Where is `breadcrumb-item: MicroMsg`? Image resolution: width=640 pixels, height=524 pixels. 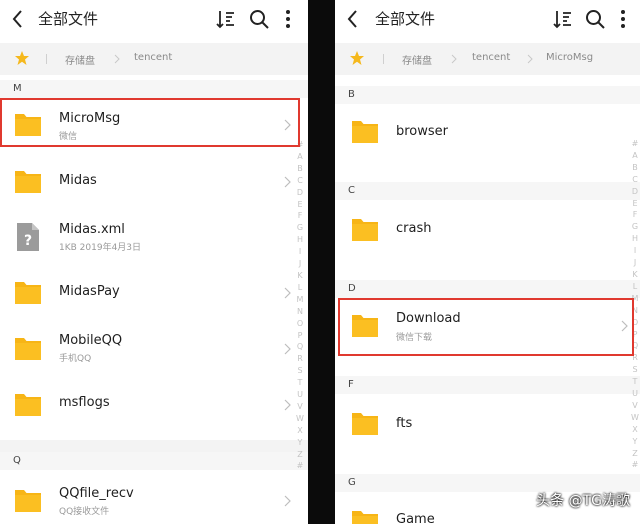 breadcrumb-item: MicroMsg is located at coordinates (569, 57).